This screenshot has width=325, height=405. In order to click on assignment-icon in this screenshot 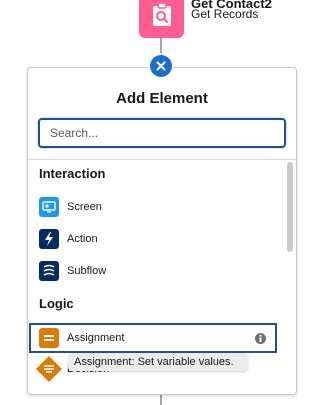, I will do `click(49, 338)`.